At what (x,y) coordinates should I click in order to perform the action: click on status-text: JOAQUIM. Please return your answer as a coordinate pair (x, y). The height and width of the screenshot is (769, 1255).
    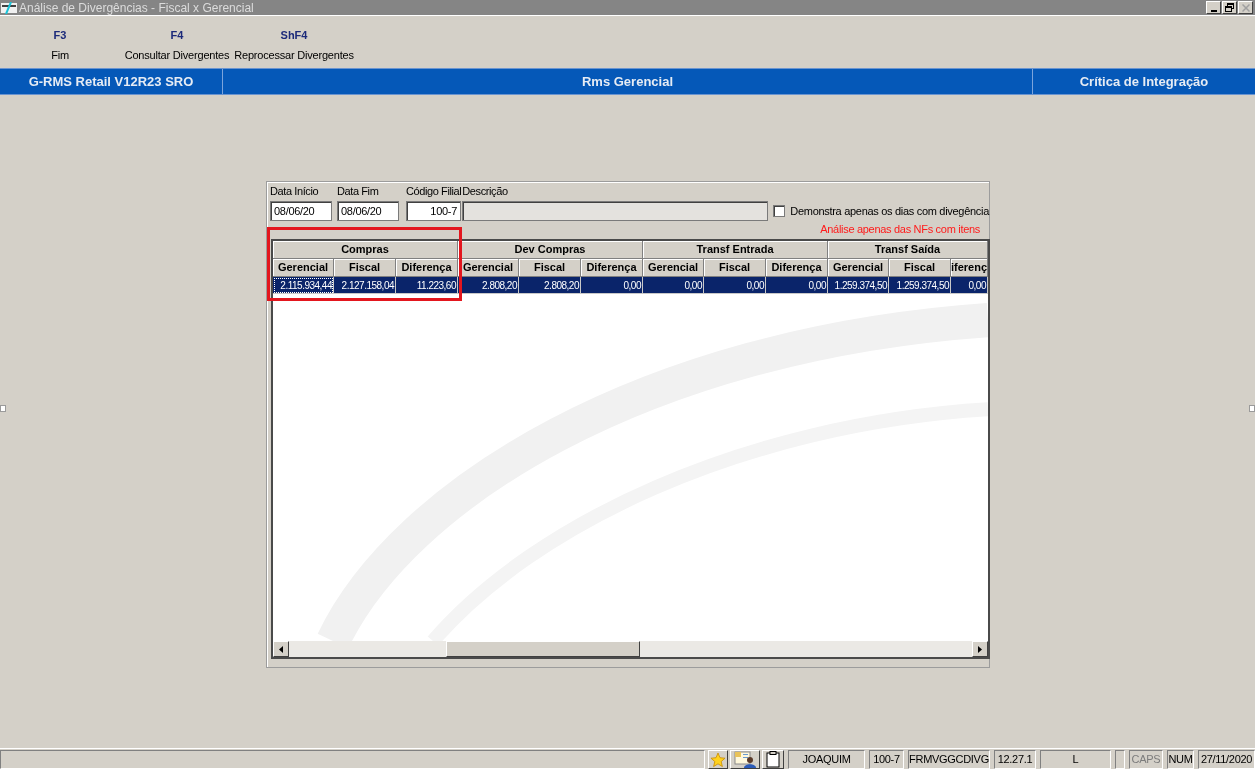
    Looking at the image, I should click on (826, 759).